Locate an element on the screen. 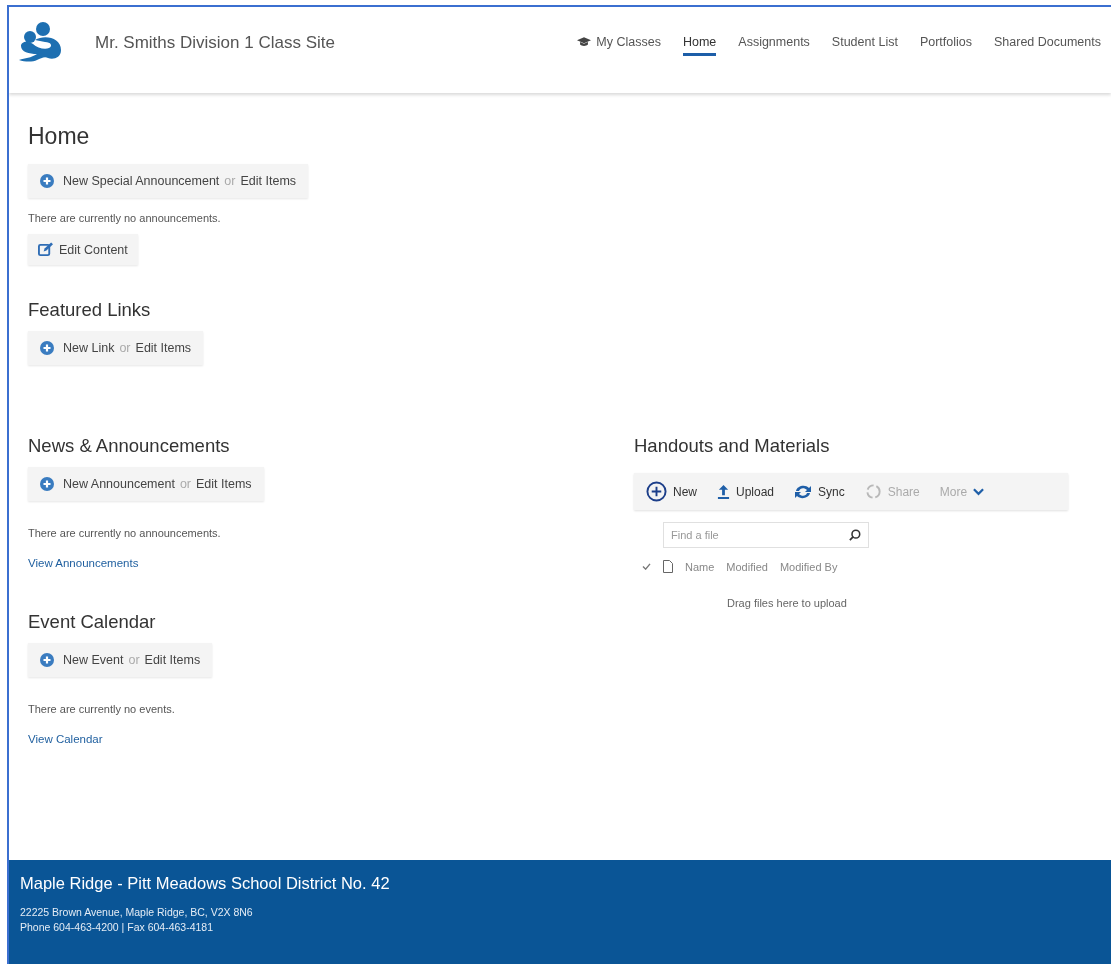  nav-link: My Classes is located at coordinates (619, 43).